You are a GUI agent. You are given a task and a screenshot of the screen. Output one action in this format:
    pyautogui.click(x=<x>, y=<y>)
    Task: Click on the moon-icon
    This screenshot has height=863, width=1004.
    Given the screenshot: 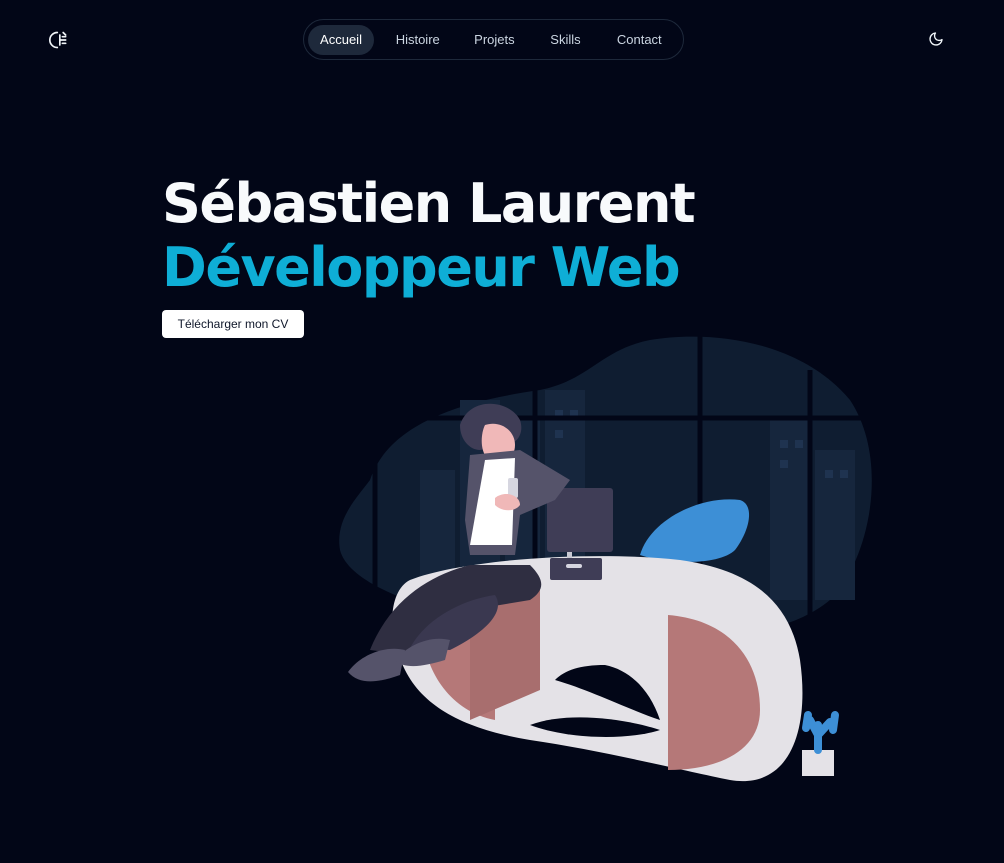 What is the action you would take?
    pyautogui.click(x=936, y=39)
    